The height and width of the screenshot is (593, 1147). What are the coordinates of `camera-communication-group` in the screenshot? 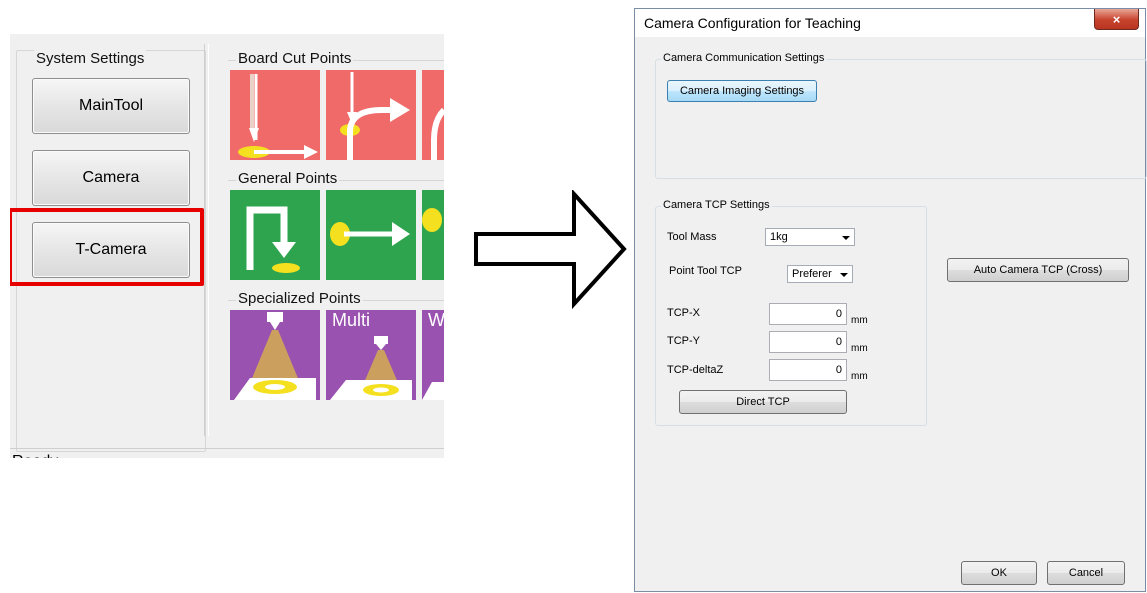 It's located at (901, 119).